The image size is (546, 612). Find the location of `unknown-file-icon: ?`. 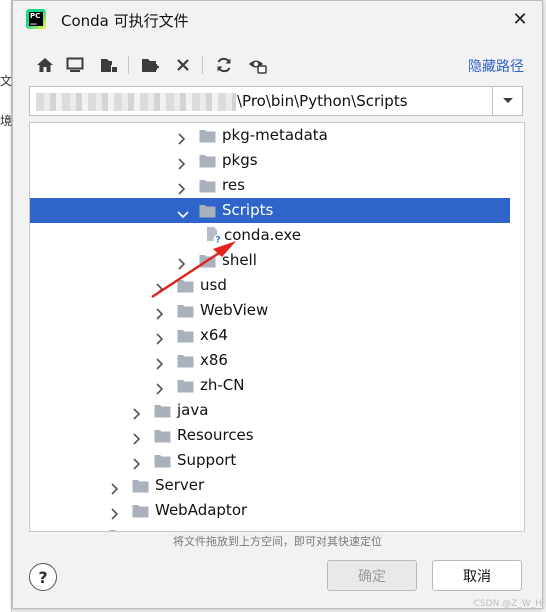

unknown-file-icon: ? is located at coordinates (214, 236).